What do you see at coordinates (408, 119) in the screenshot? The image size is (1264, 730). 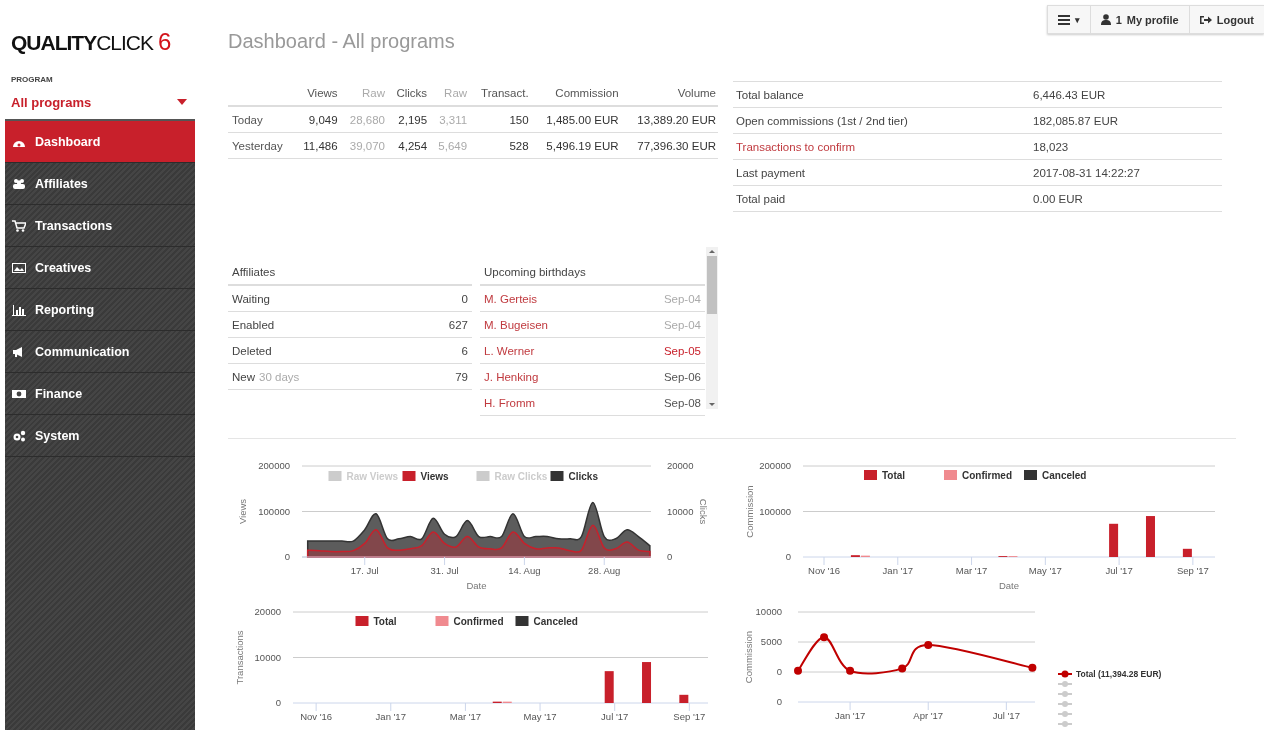 I see `table-cell: 2,195` at bounding box center [408, 119].